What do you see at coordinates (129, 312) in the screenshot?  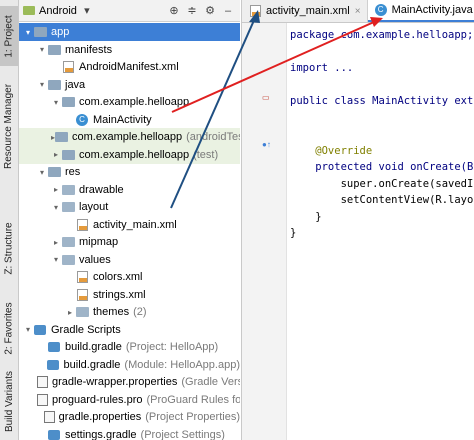 I see `tree-item: ▸ themes (2)` at bounding box center [129, 312].